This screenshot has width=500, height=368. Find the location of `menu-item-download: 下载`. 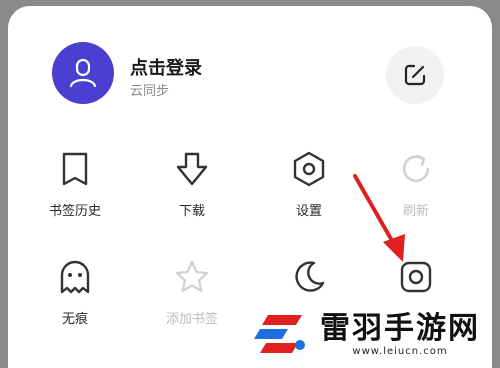

menu-item-download: 下载 is located at coordinates (192, 183).